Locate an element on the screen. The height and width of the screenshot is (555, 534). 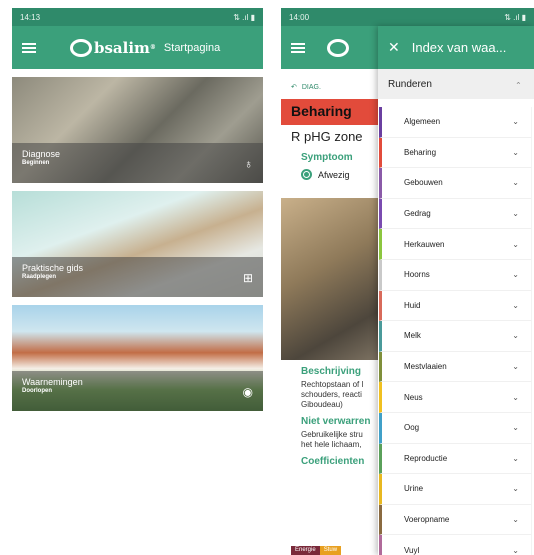
map-icon: ⊞ is located at coordinates (247, 278).